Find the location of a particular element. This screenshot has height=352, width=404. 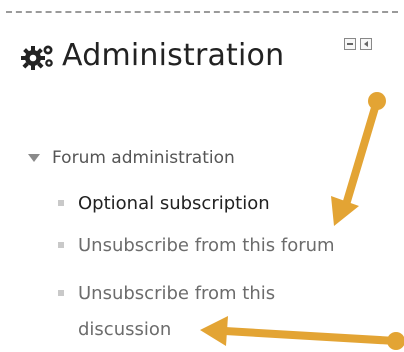

collapse-icon is located at coordinates (350, 44).